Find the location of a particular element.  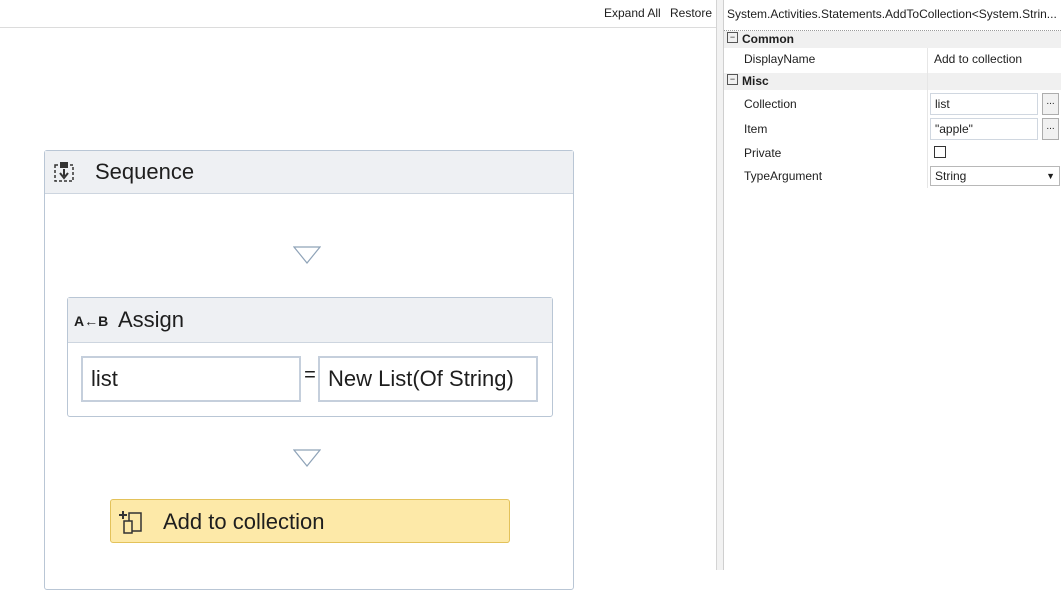

item-input: "apple" is located at coordinates (984, 129).